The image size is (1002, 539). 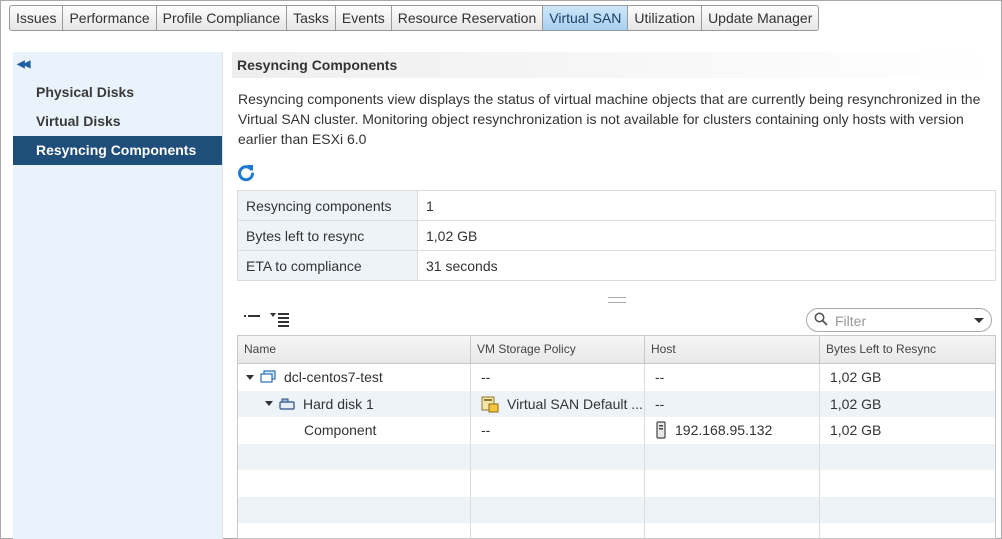 I want to click on sidebar-item-physical-disks: Physical Disks, so click(x=117, y=92).